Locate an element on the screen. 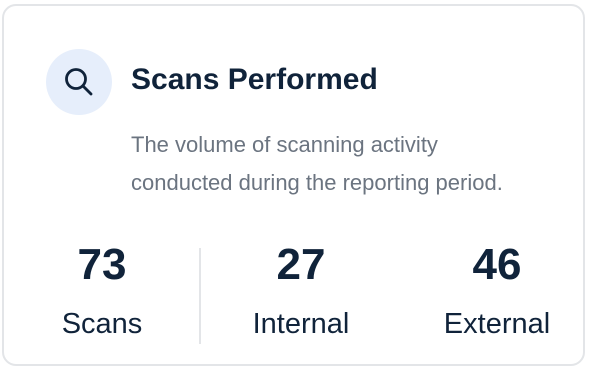  stat-internal: 27 Internal is located at coordinates (301, 291).